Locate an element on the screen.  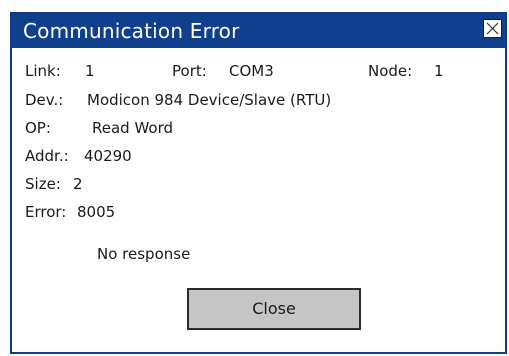
link-label: Link: is located at coordinates (43, 71).